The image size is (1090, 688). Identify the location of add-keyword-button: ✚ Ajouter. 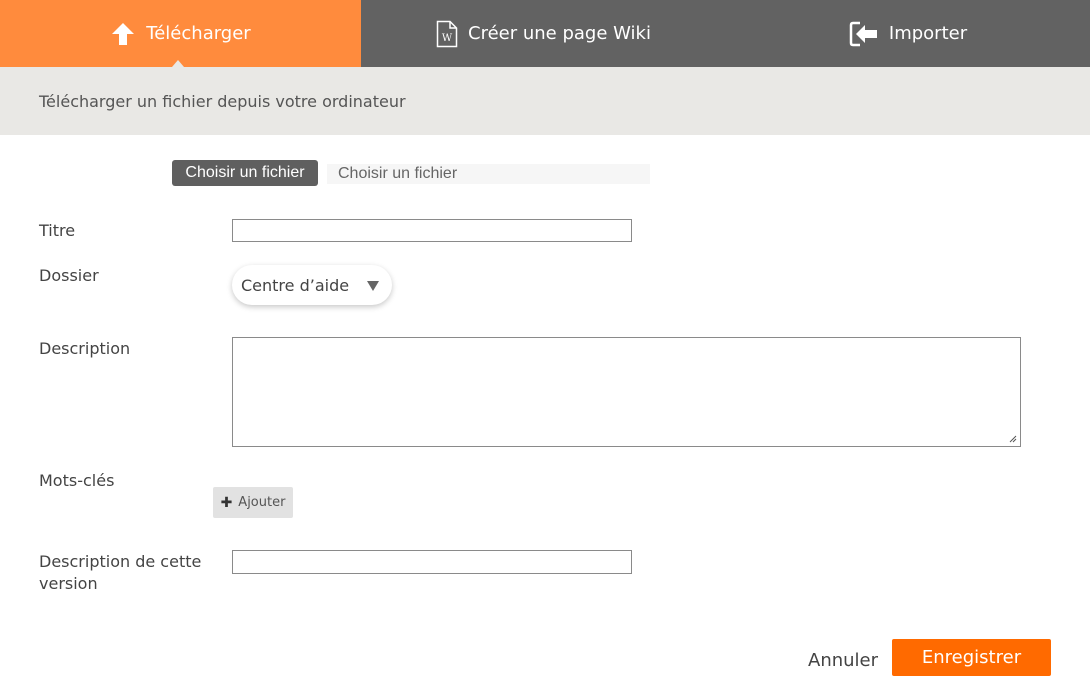
(253, 502).